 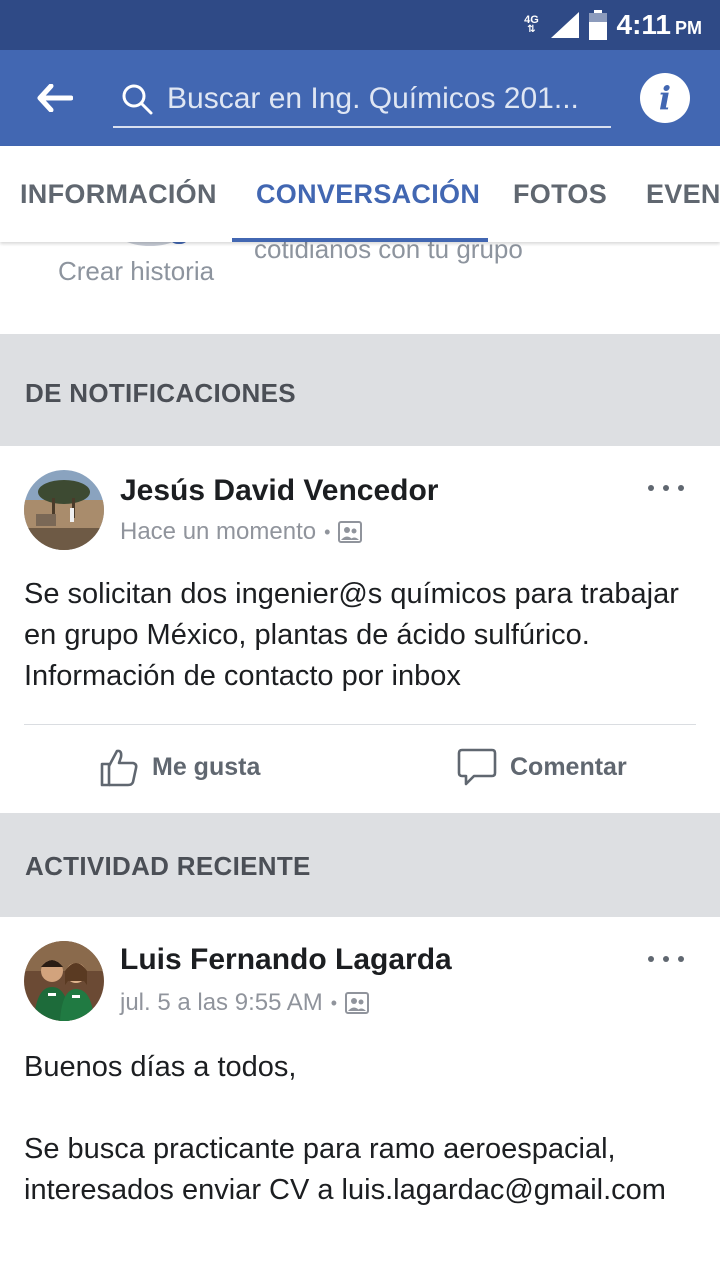 What do you see at coordinates (613, 25) in the screenshot?
I see `status-icons: 4G ⇅ 4:11 PM` at bounding box center [613, 25].